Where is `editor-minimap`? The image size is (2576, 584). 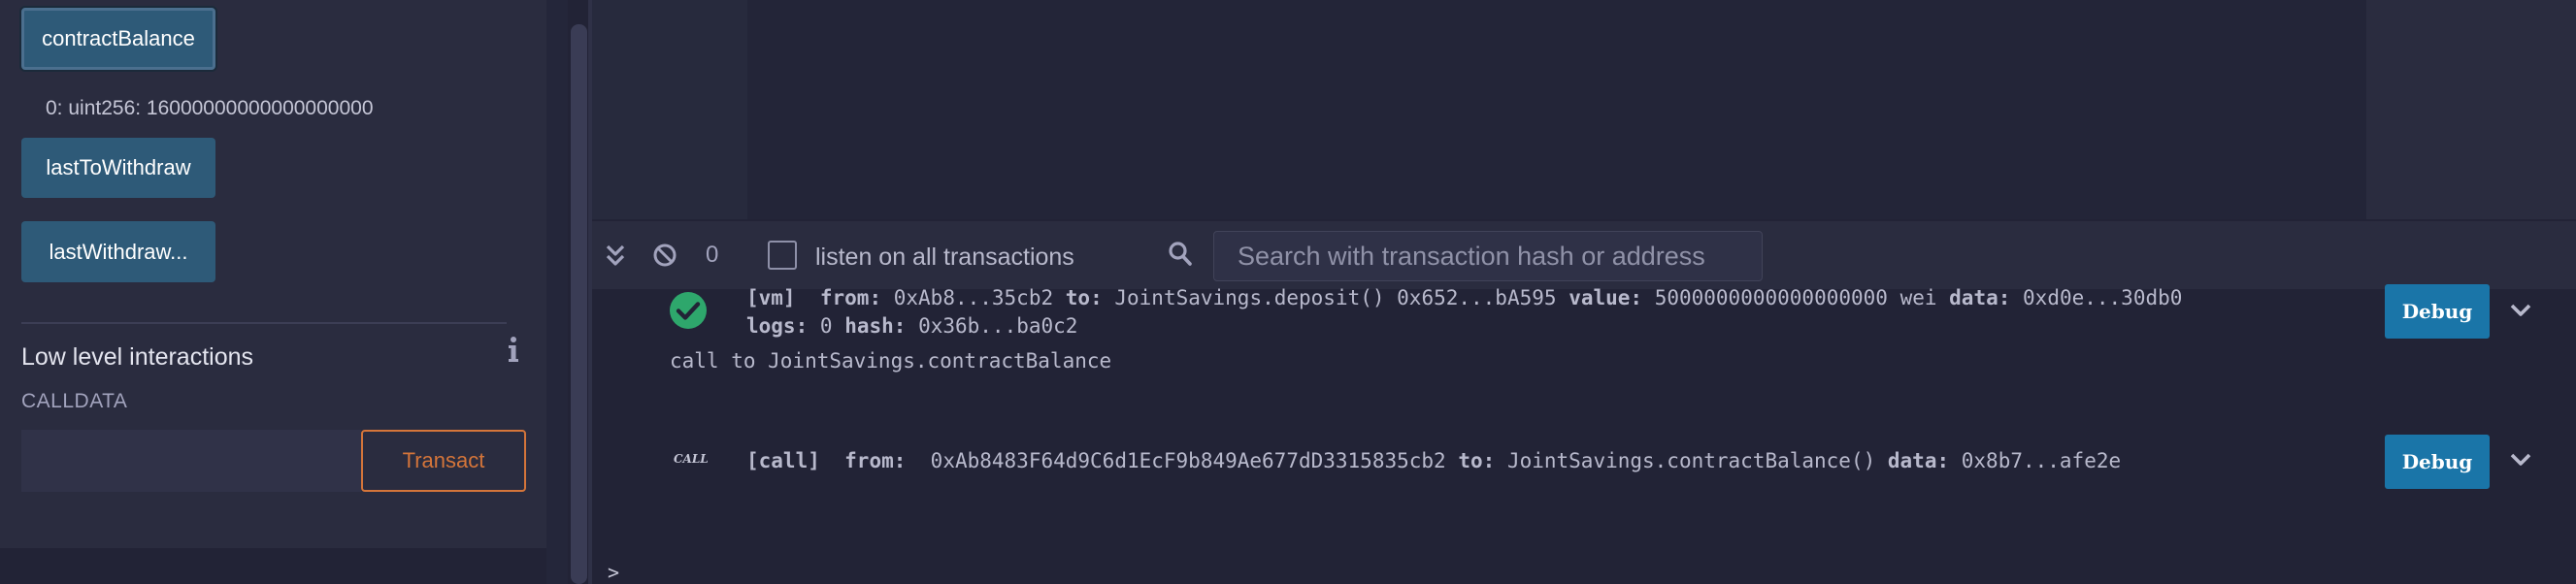 editor-minimap is located at coordinates (2471, 109).